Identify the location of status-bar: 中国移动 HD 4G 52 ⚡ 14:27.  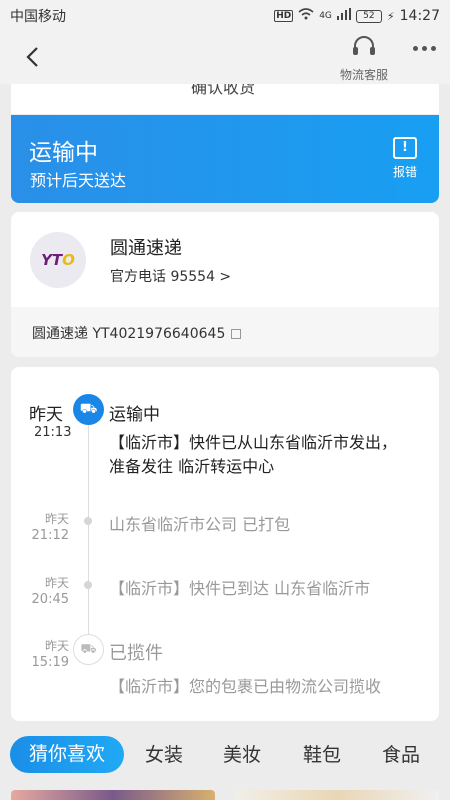
(225, 16).